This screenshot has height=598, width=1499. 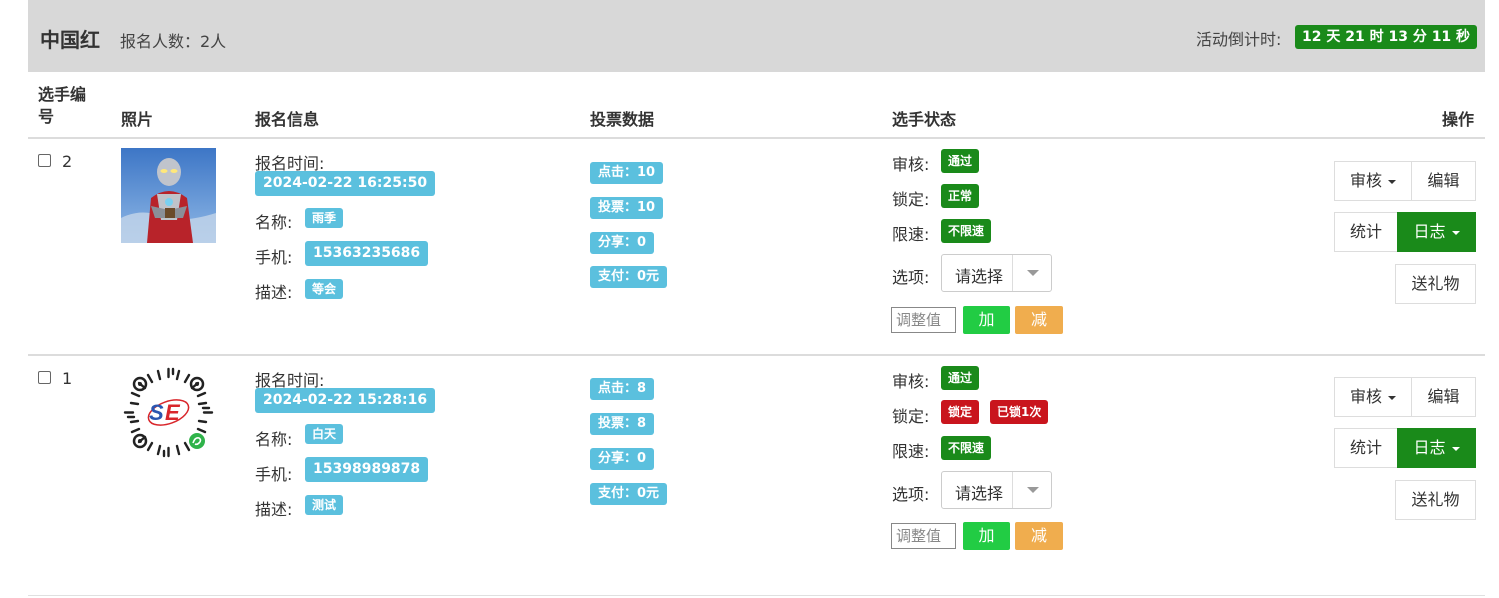 I want to click on table-bottom-divider, so click(x=756, y=595).